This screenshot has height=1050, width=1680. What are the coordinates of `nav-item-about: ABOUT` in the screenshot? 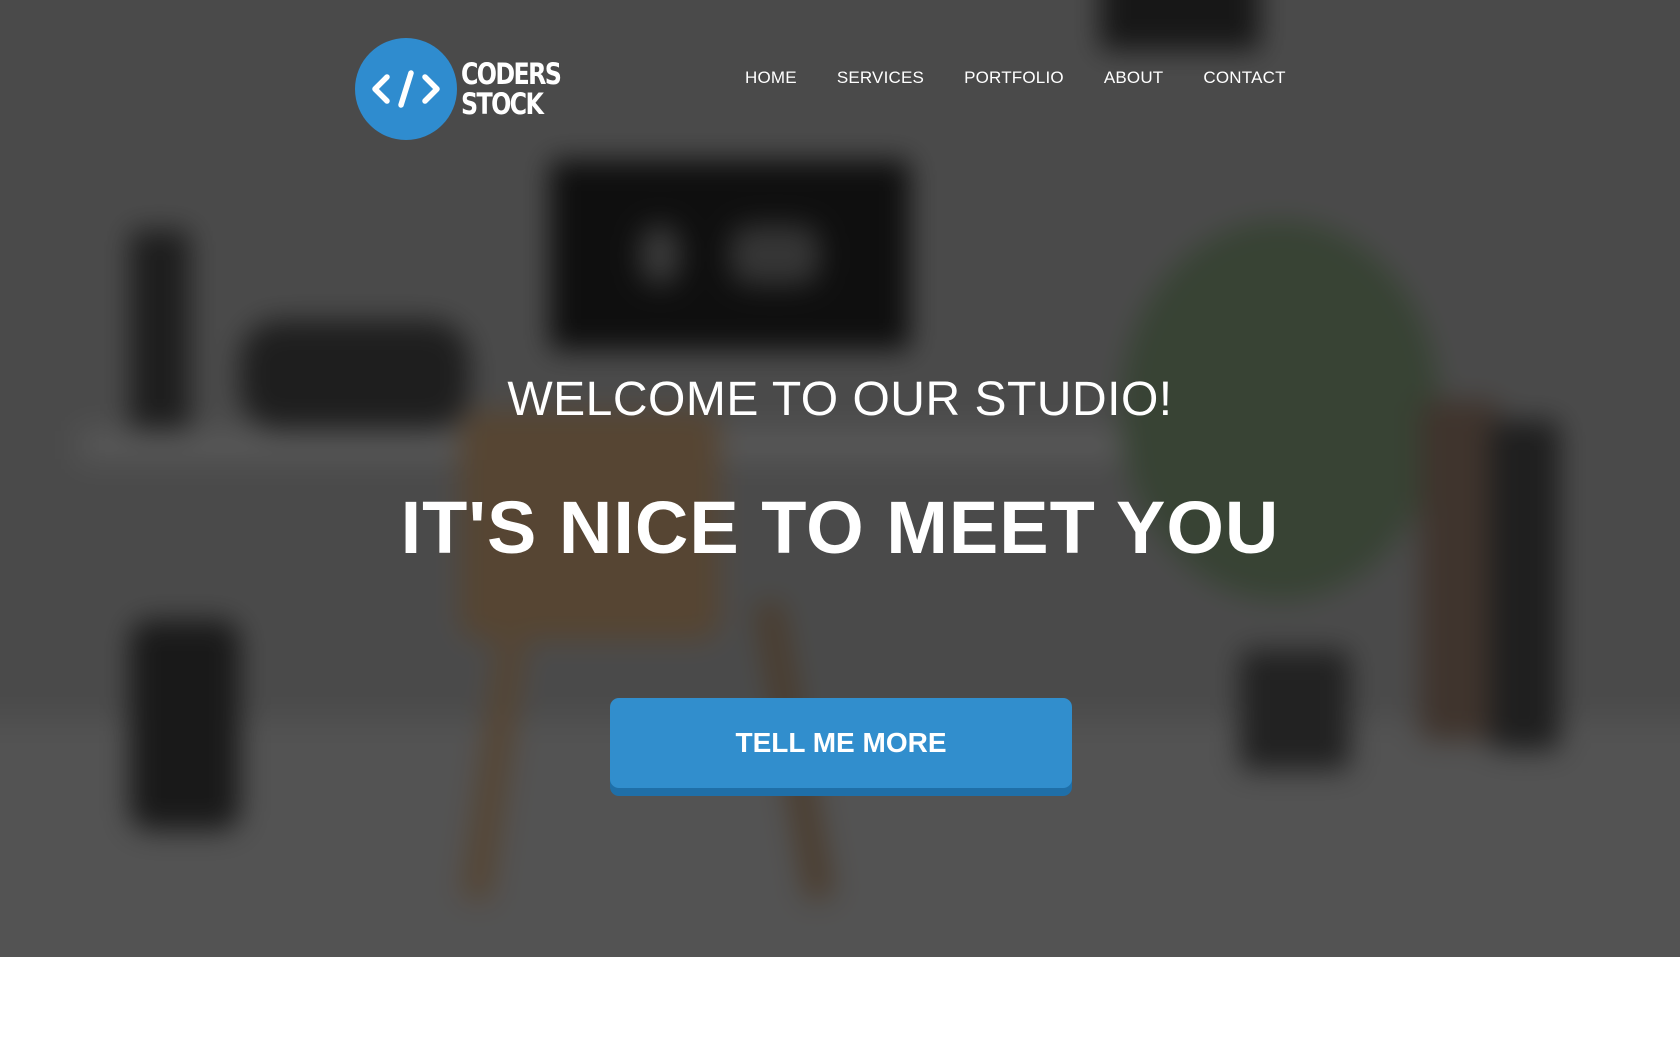 It's located at (1134, 78).